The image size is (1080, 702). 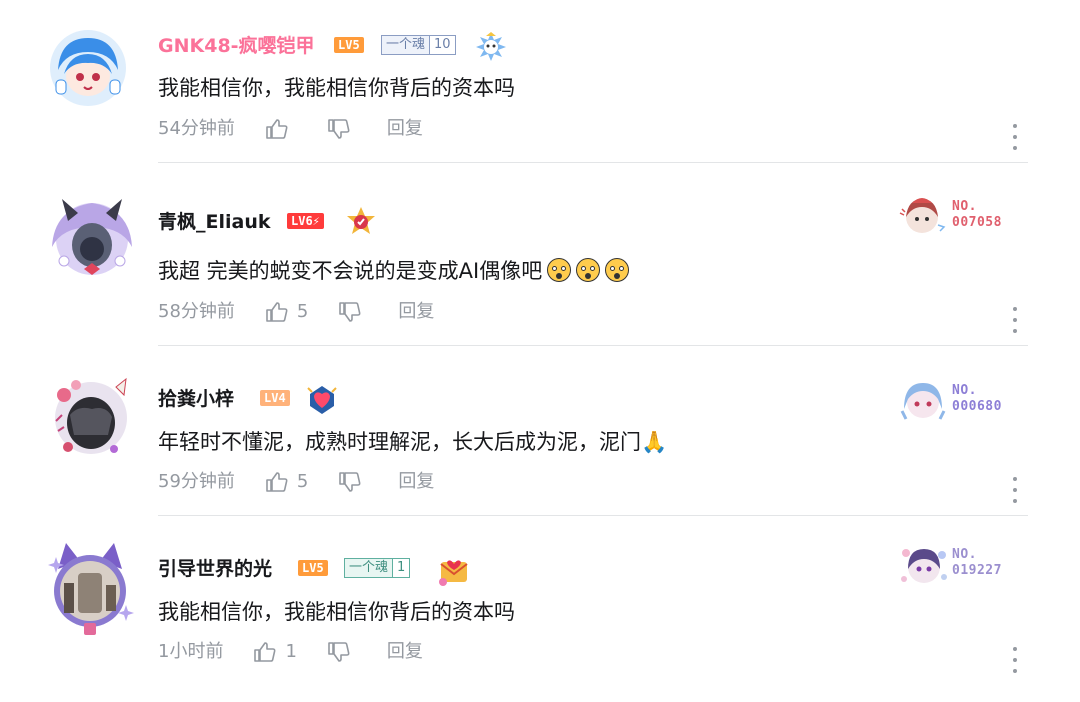 What do you see at coordinates (215, 569) in the screenshot?
I see `username: 引导世界的光` at bounding box center [215, 569].